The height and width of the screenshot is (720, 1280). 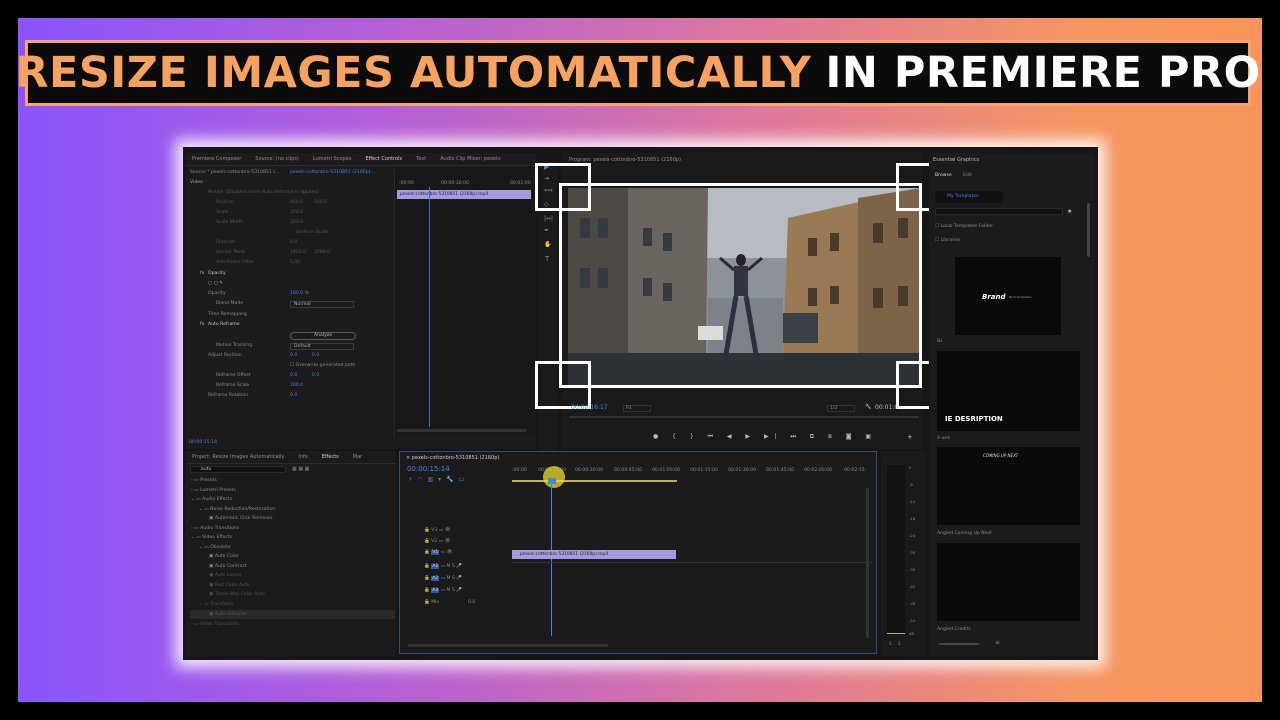 I want to click on effects-list-item: ⌄ ▭ Transform, so click(x=216, y=604).